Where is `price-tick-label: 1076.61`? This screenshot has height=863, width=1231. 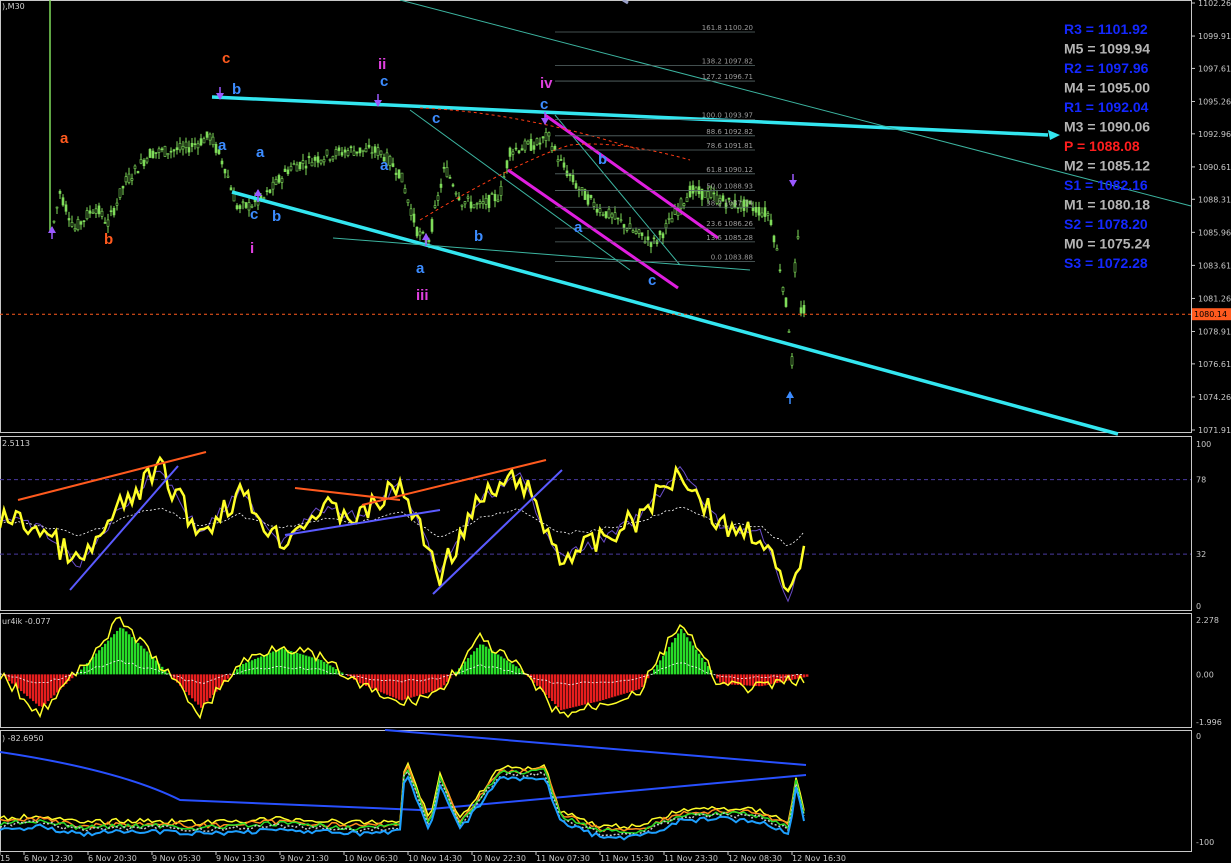
price-tick-label: 1076.61 is located at coordinates (1214, 364).